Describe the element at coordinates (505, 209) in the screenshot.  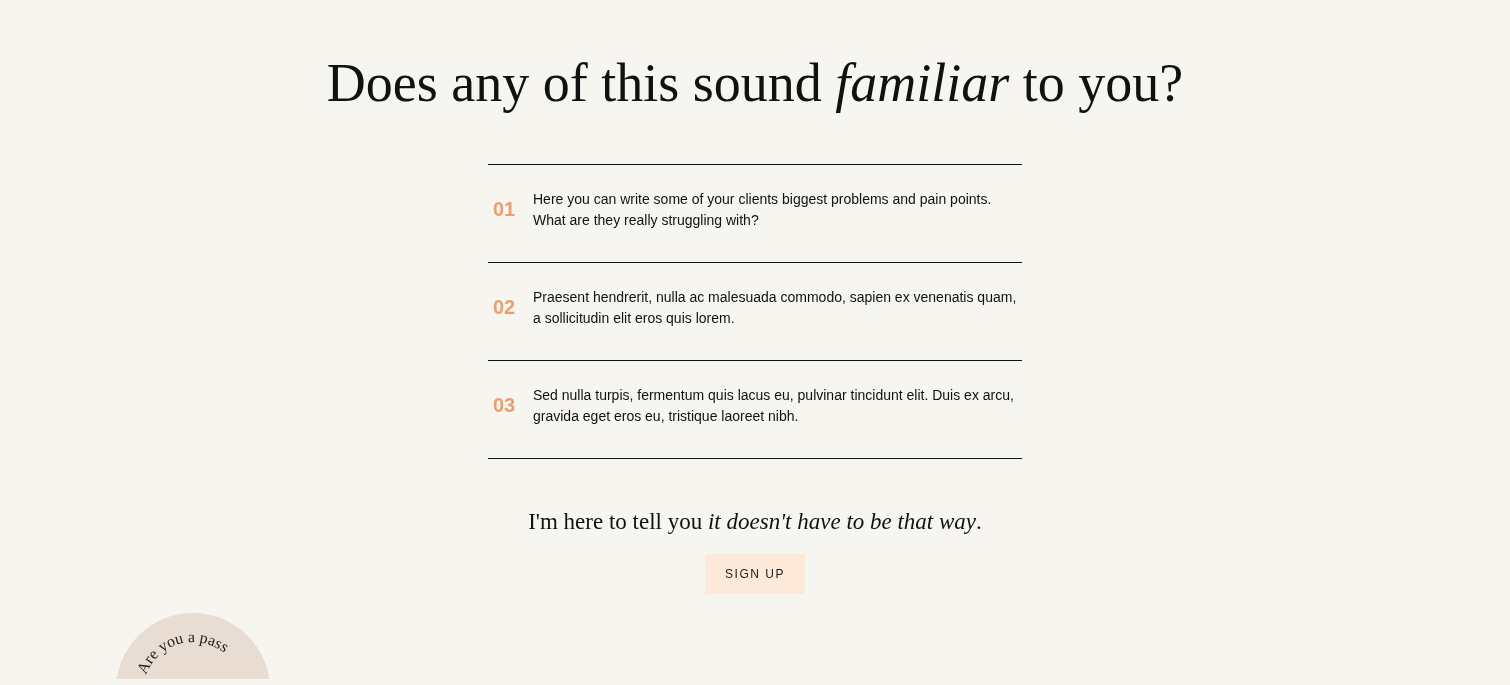
I see `item-number: 01` at that location.